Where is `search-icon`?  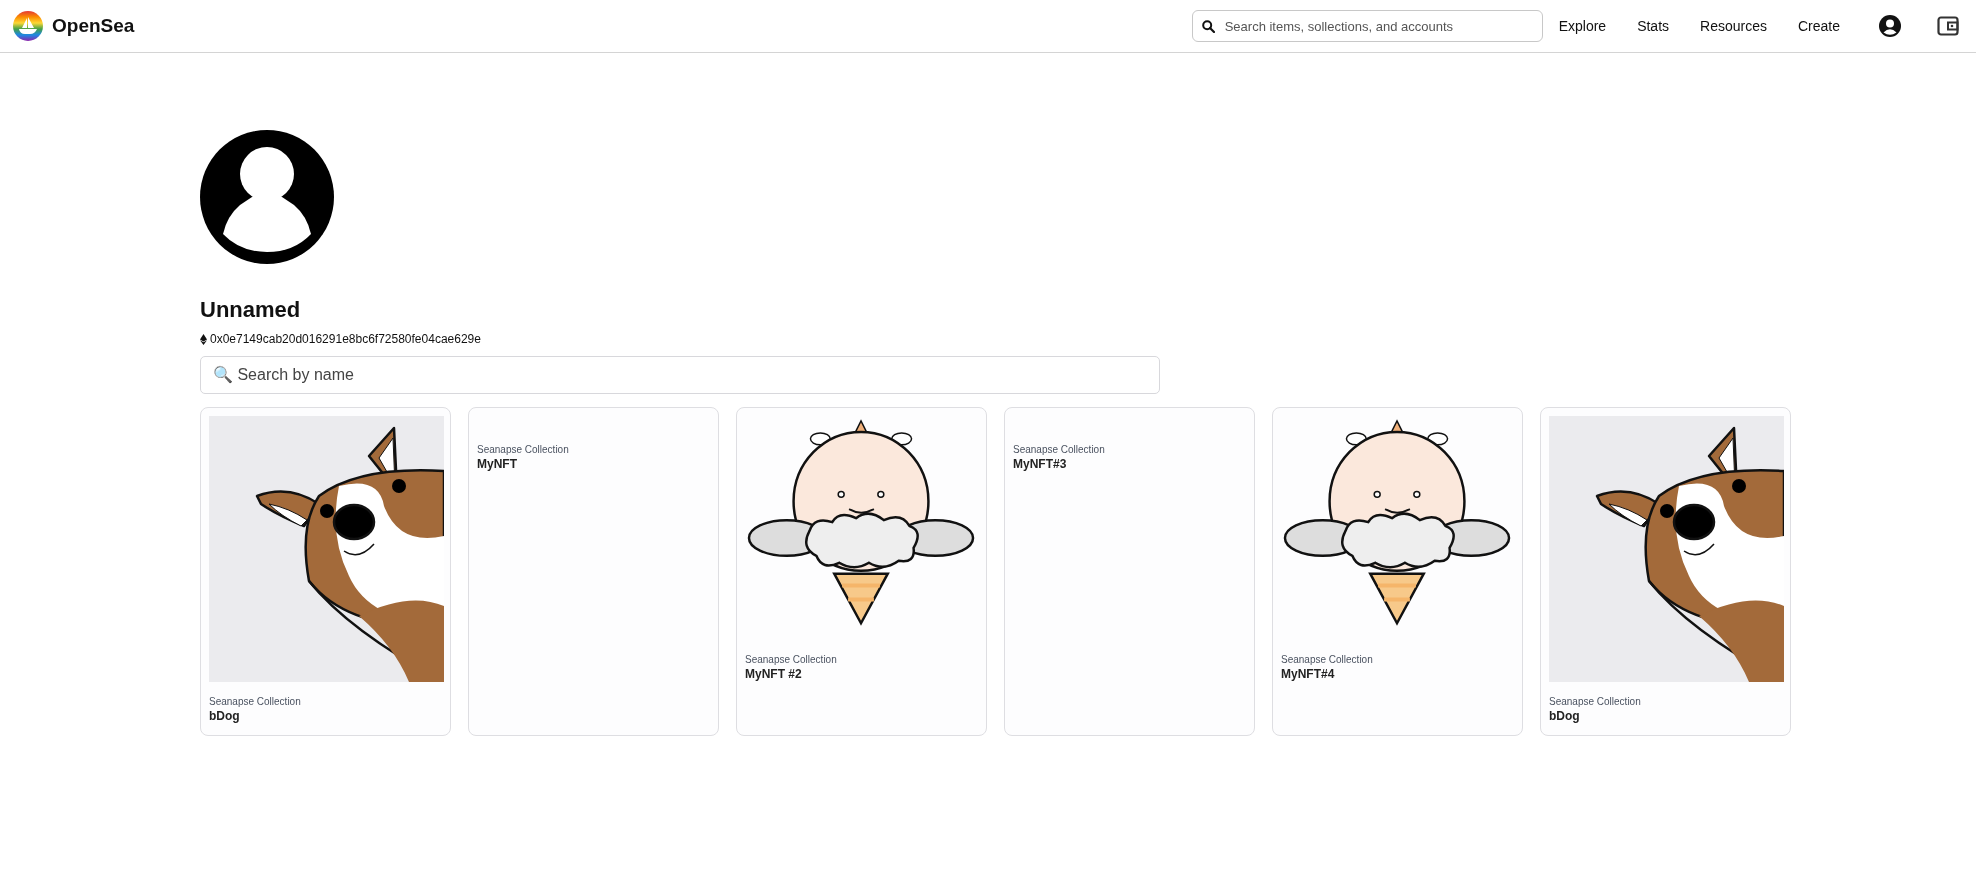
search-icon is located at coordinates (1208, 26).